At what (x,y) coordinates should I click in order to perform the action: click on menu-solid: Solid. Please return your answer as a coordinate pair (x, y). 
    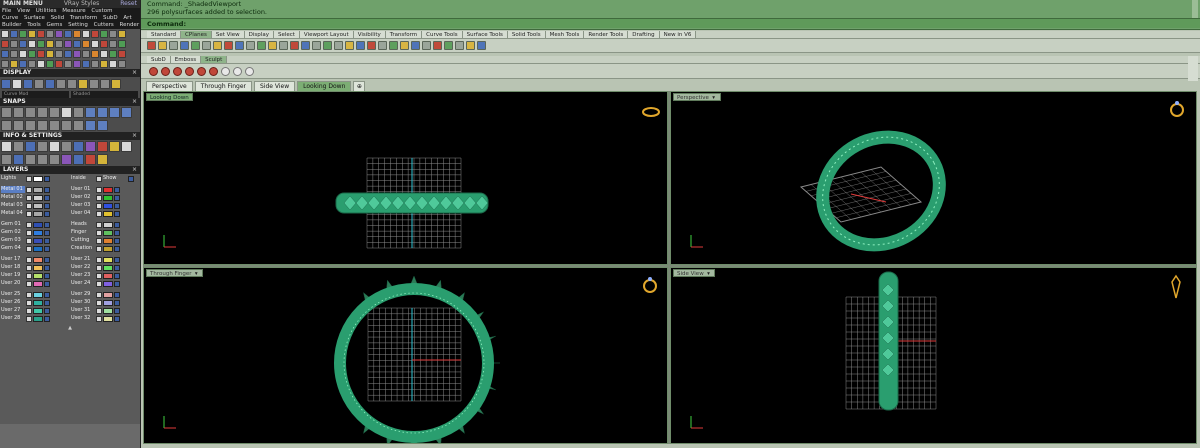
    Looking at the image, I should click on (57, 18).